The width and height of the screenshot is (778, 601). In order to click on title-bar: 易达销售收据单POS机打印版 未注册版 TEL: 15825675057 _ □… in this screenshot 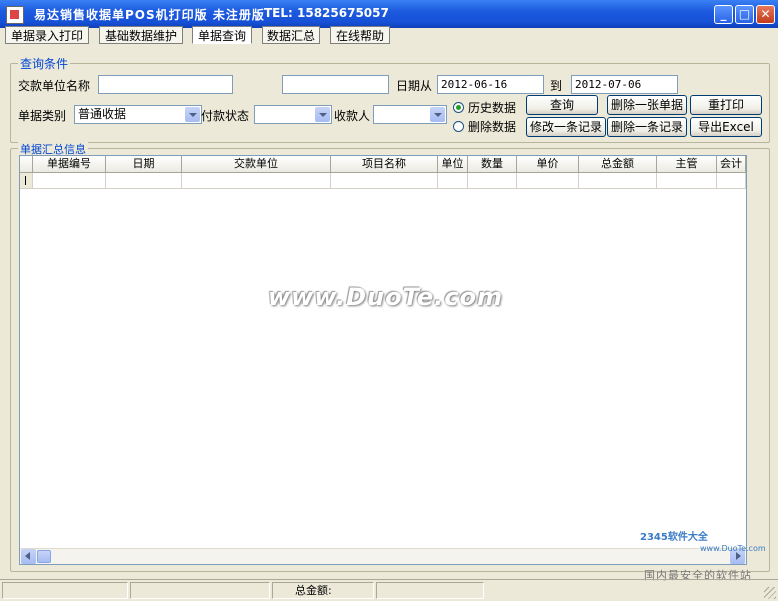, I will do `click(389, 14)`.